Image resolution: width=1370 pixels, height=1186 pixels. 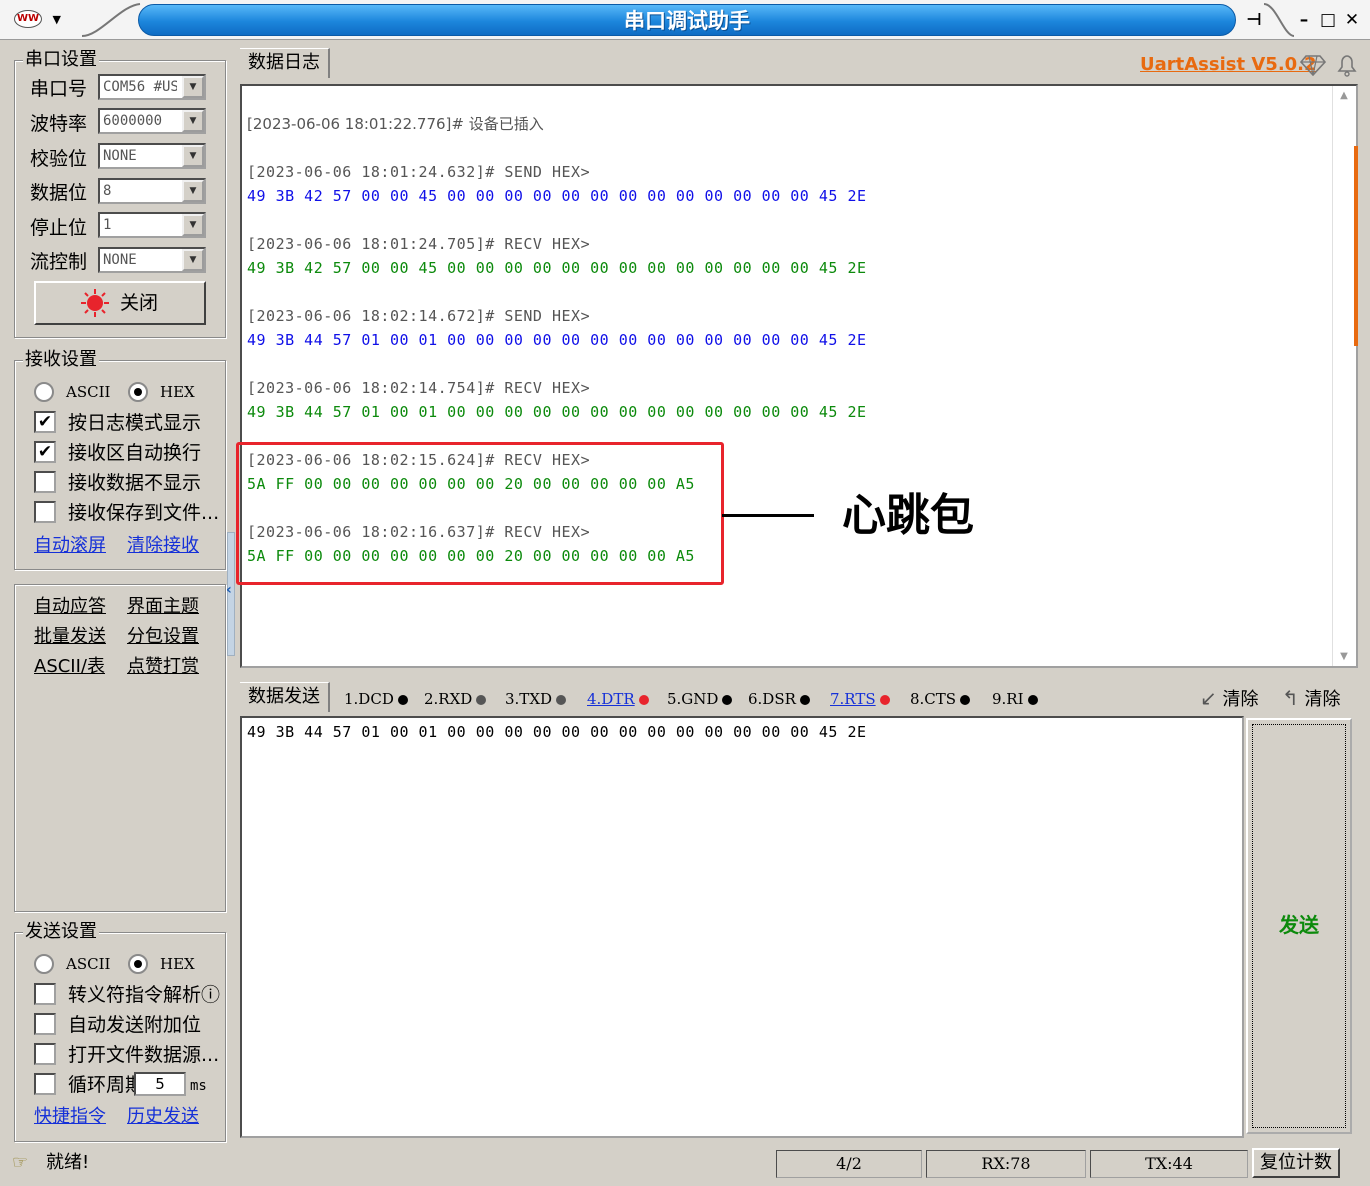 What do you see at coordinates (779, 699) in the screenshot?
I see `signal-dsr: 6.DSR` at bounding box center [779, 699].